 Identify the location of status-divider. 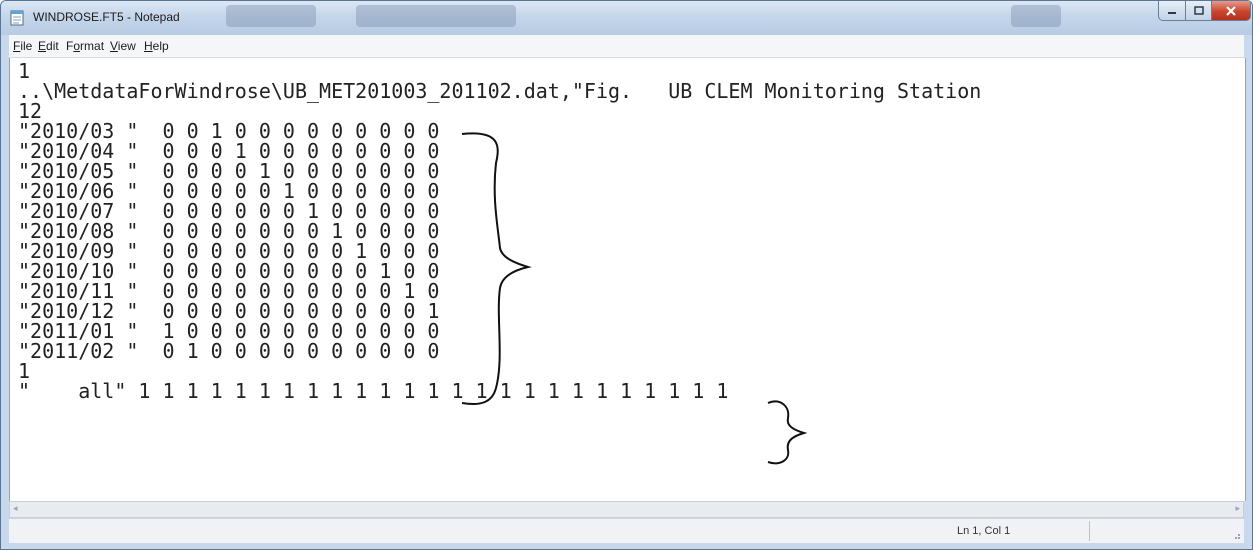
(1089, 531).